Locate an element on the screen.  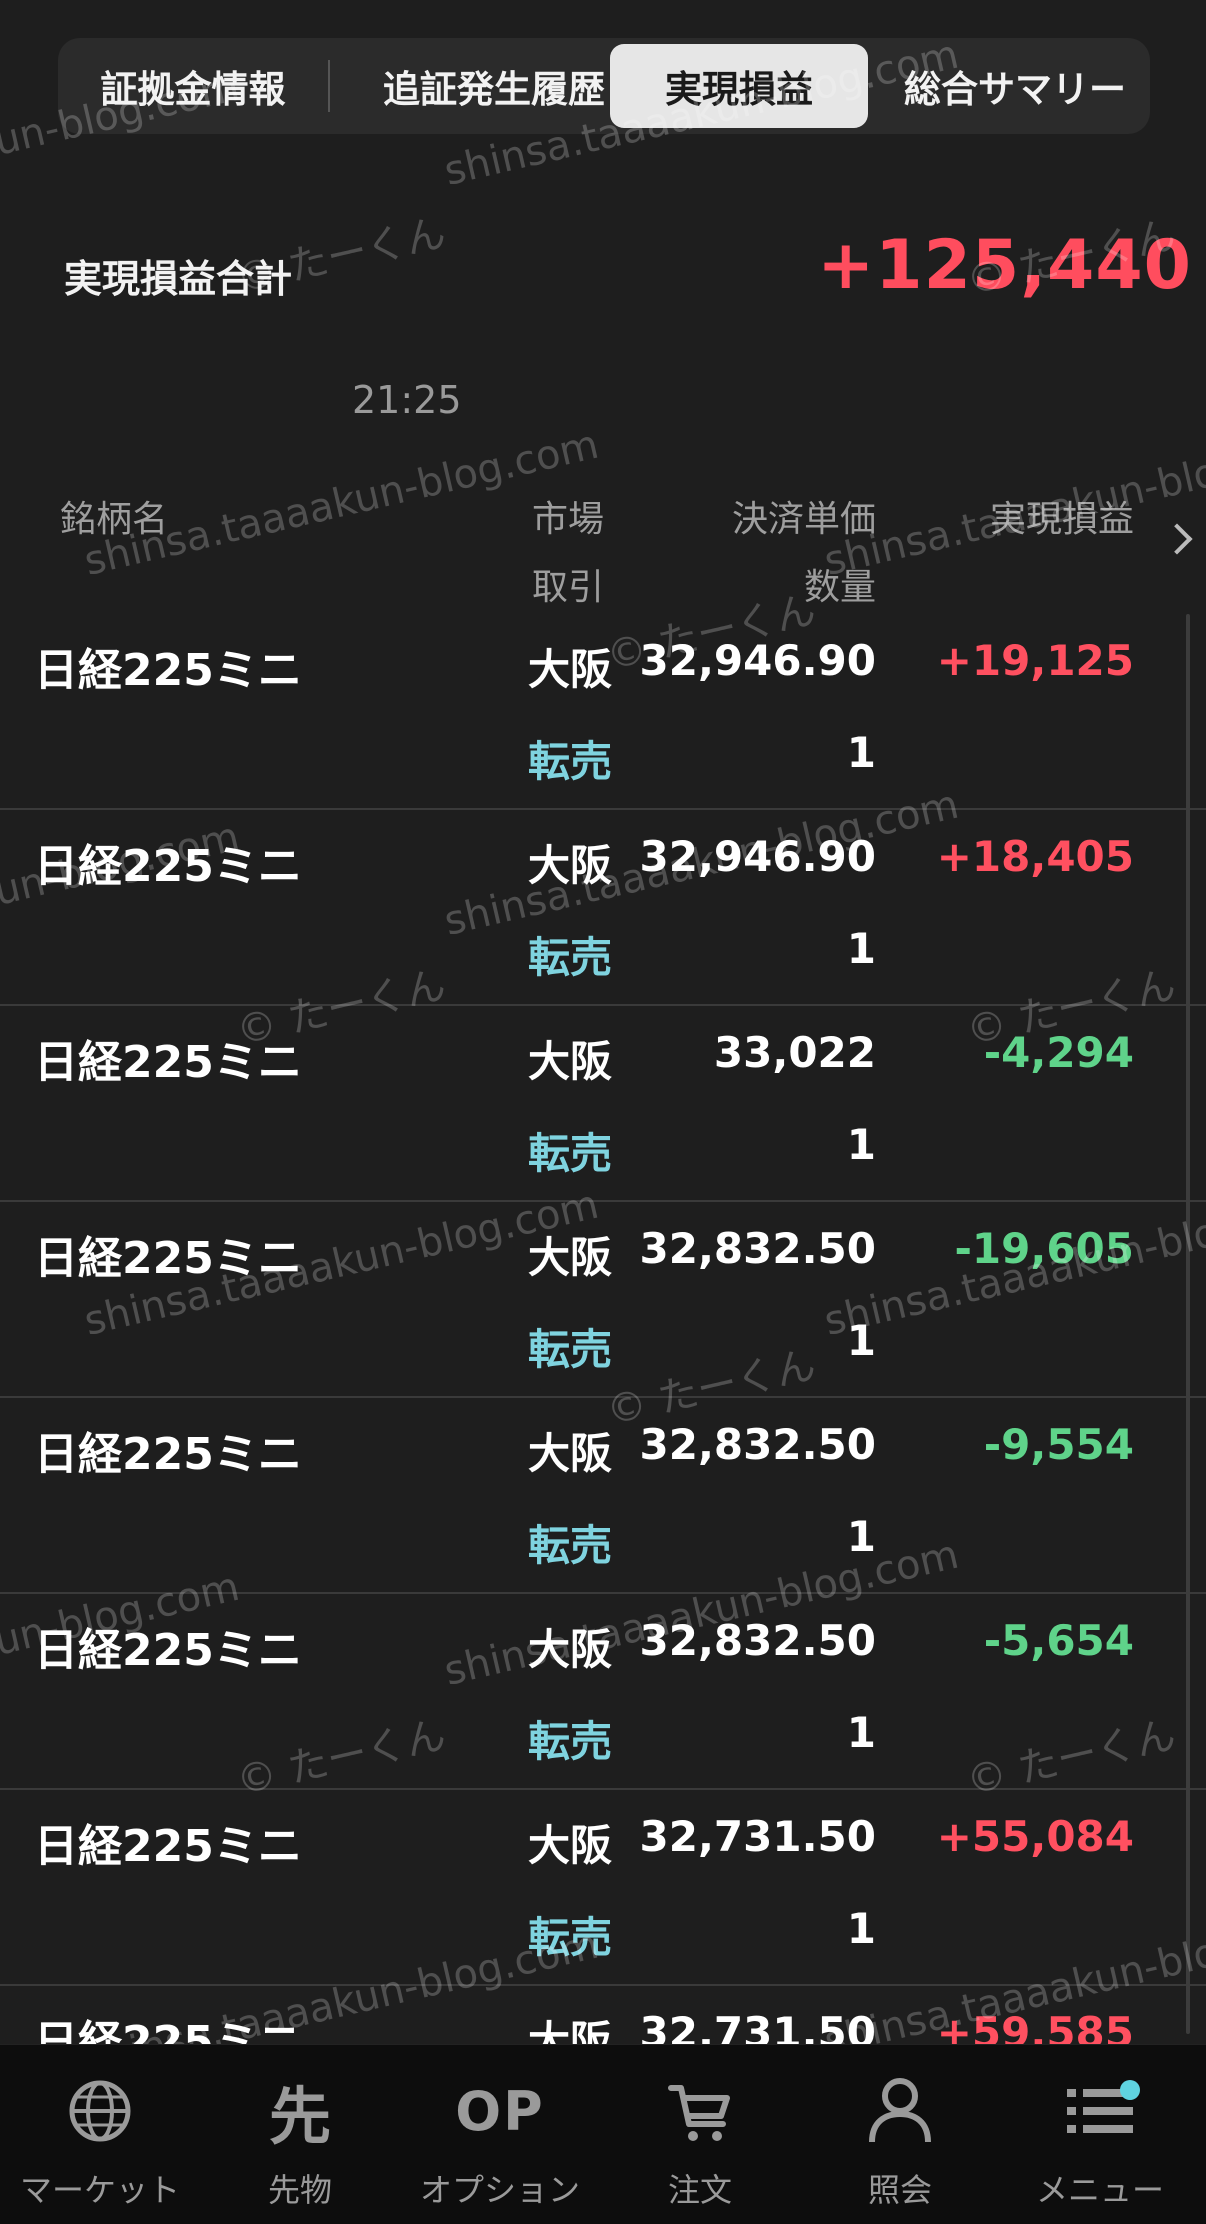
row-pnl: +55,084 is located at coordinates (1035, 1836).